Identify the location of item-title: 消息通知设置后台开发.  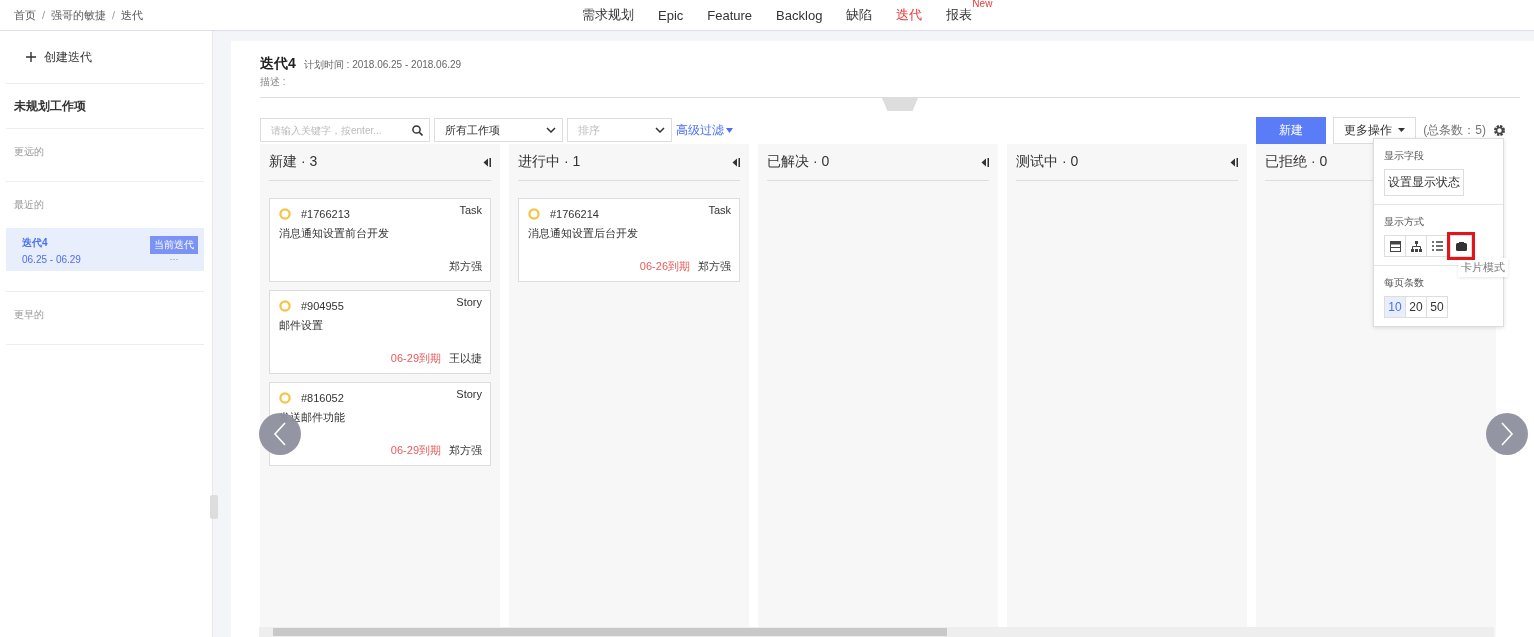
(583, 233).